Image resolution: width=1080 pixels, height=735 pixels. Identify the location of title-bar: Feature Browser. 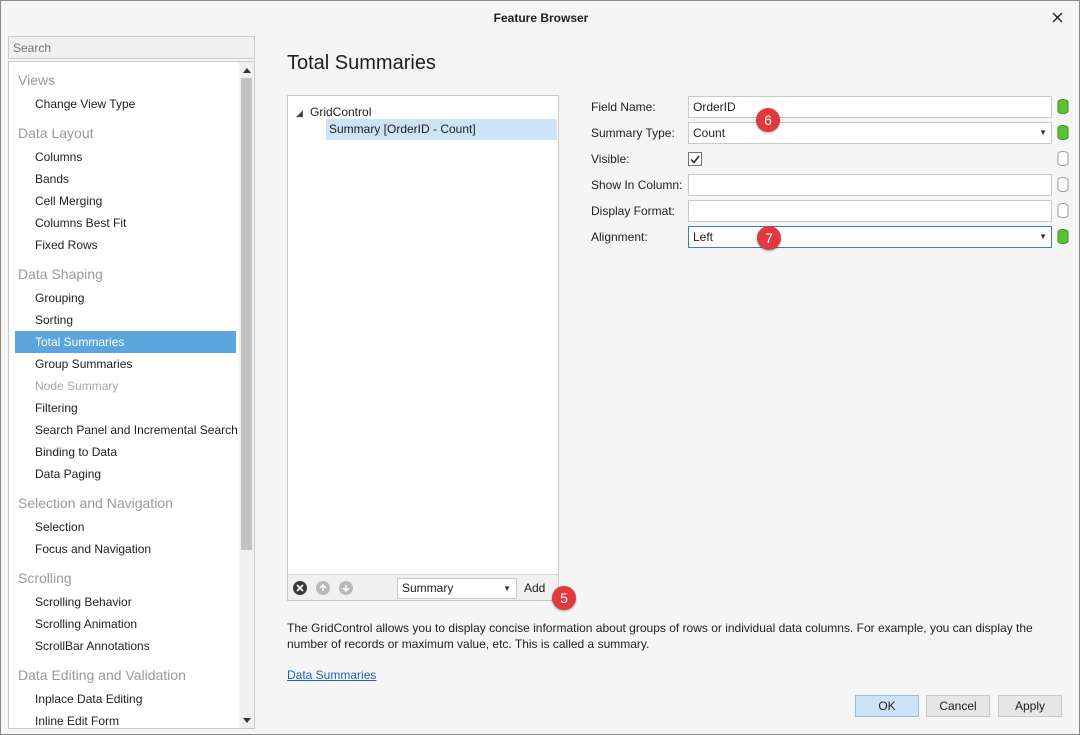
(540, 17).